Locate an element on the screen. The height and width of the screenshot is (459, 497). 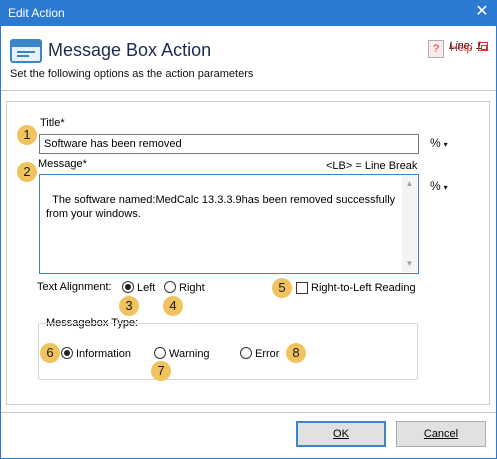
message-box-icon is located at coordinates (26, 51).